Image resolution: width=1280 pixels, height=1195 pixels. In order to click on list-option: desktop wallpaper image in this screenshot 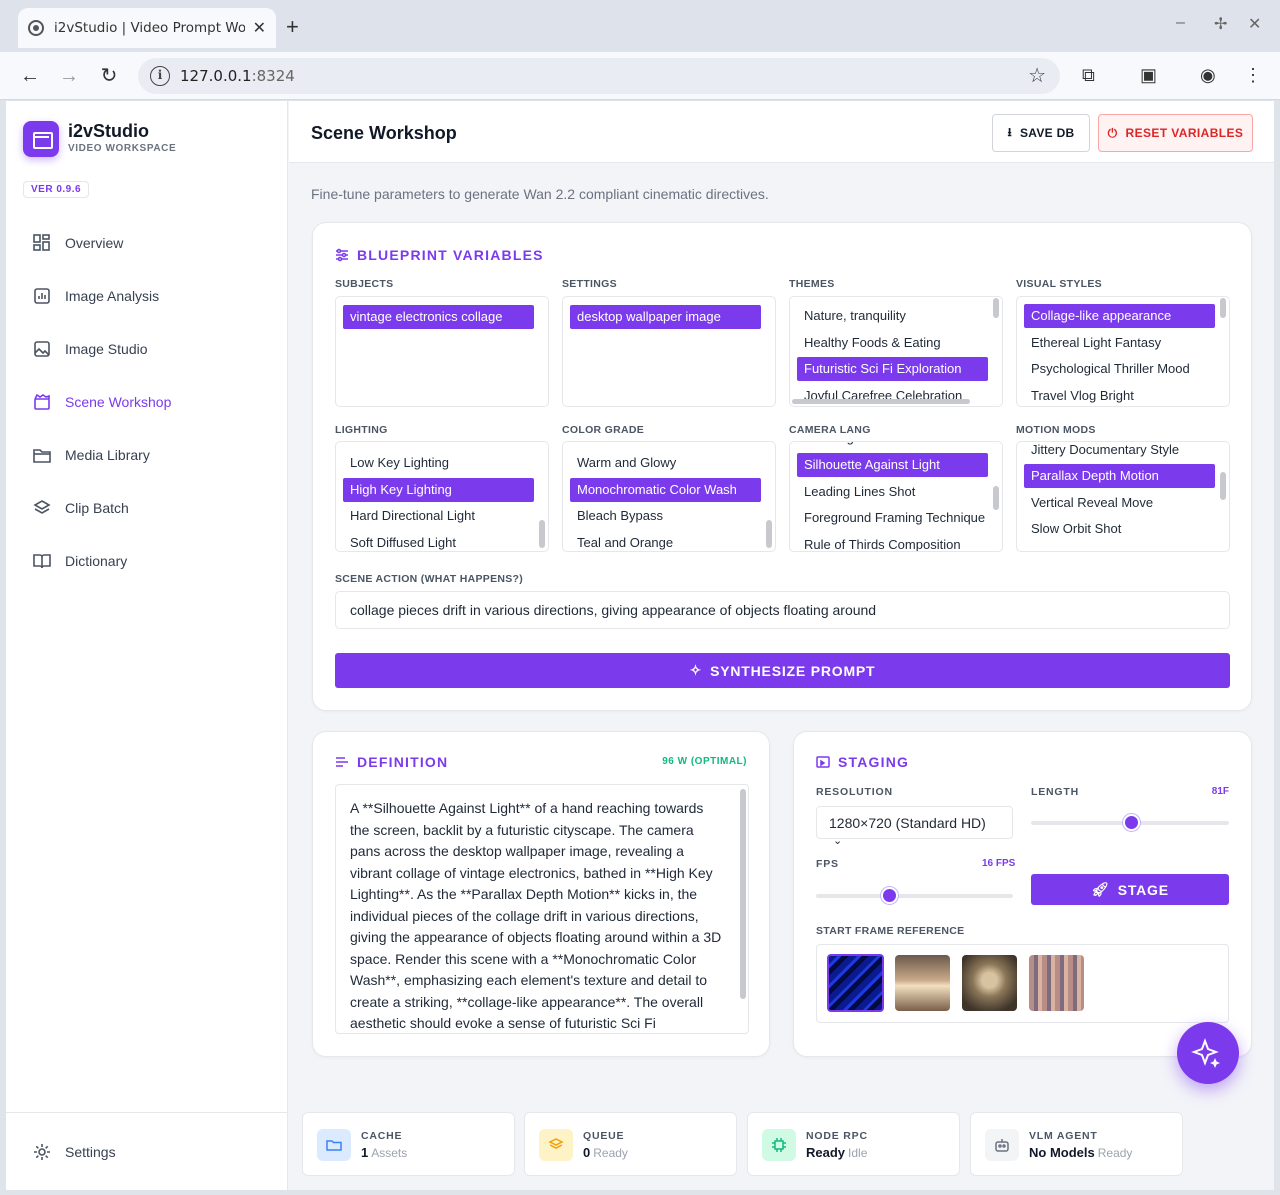, I will do `click(665, 317)`.